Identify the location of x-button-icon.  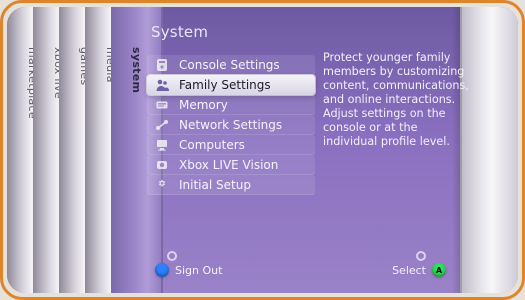
(162, 270).